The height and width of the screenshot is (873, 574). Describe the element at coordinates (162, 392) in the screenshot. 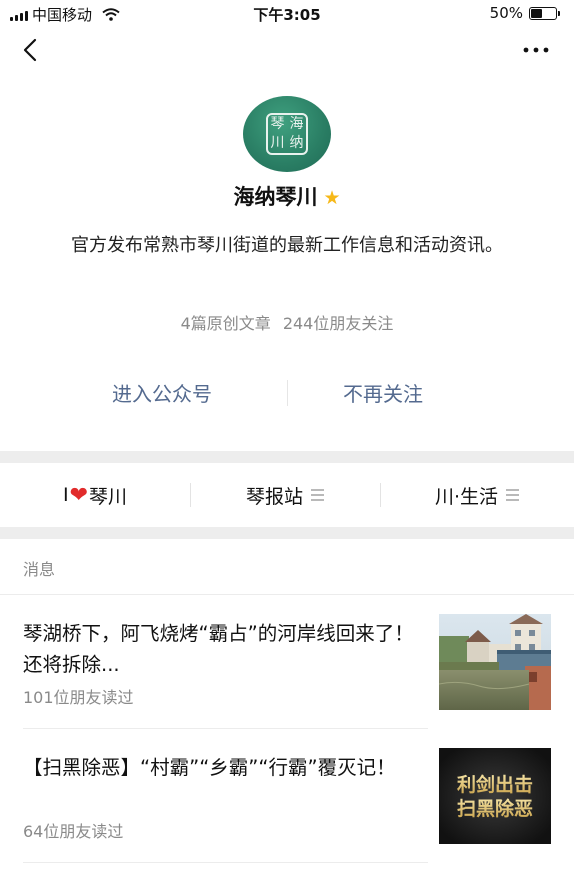

I see `enter-account-button: 进入公众号` at that location.